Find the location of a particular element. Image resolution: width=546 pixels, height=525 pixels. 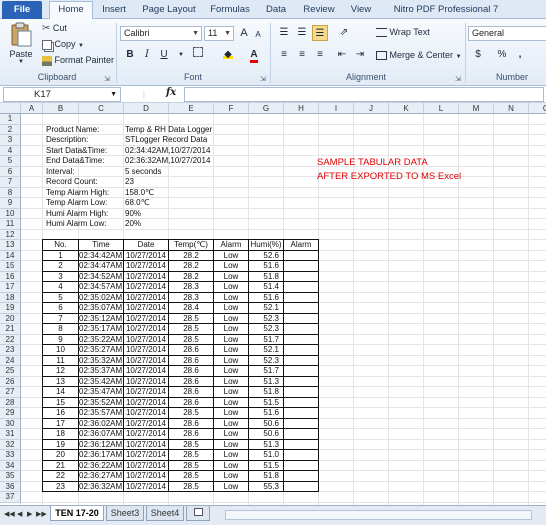

row-header: 31 is located at coordinates (10, 434).